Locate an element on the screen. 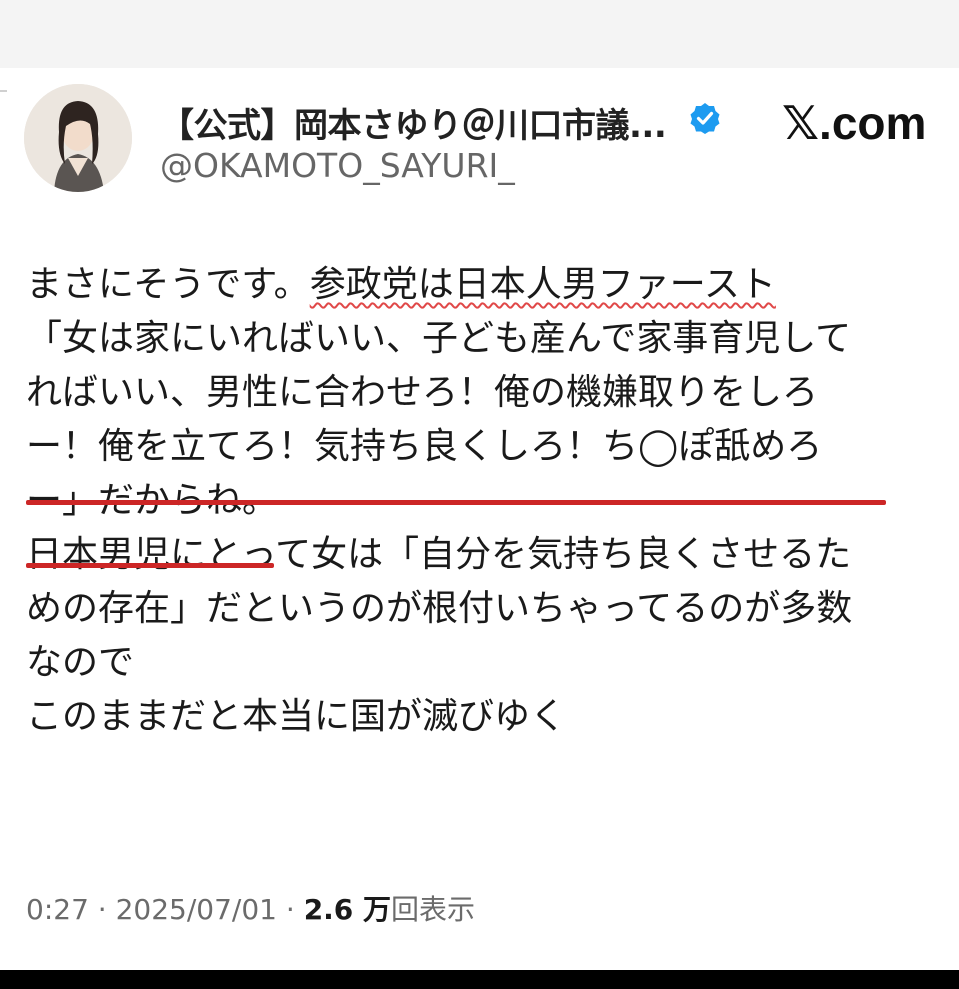 The width and height of the screenshot is (959, 989). avatar-image is located at coordinates (78, 138).